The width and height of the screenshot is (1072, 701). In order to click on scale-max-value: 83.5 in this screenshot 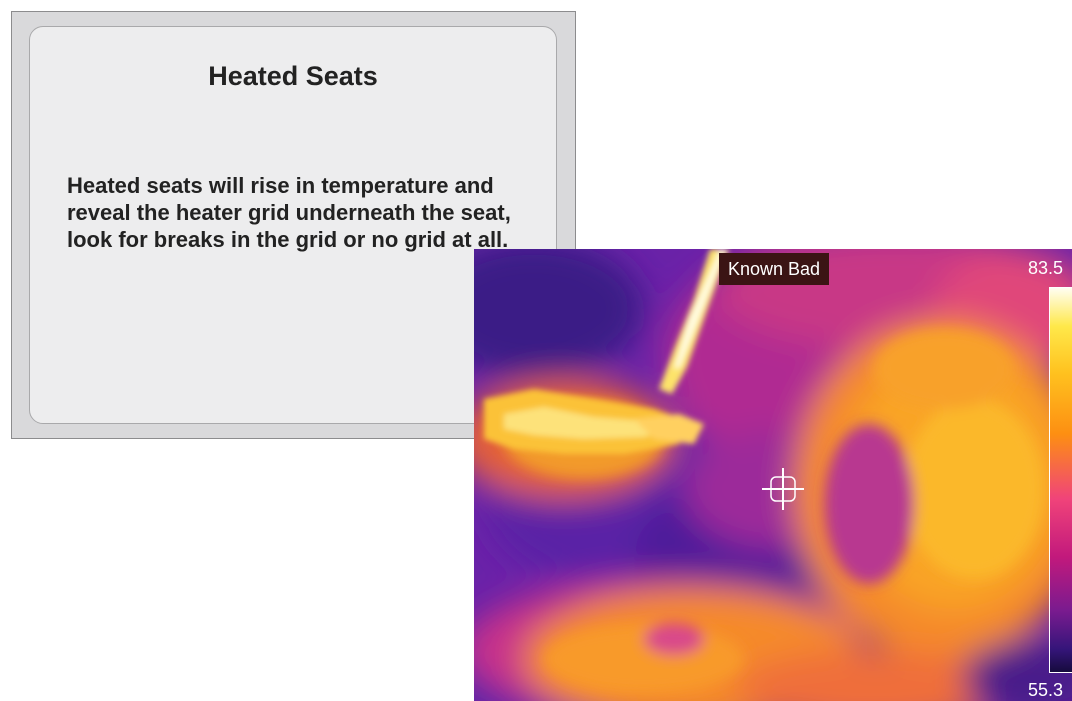, I will do `click(1046, 268)`.